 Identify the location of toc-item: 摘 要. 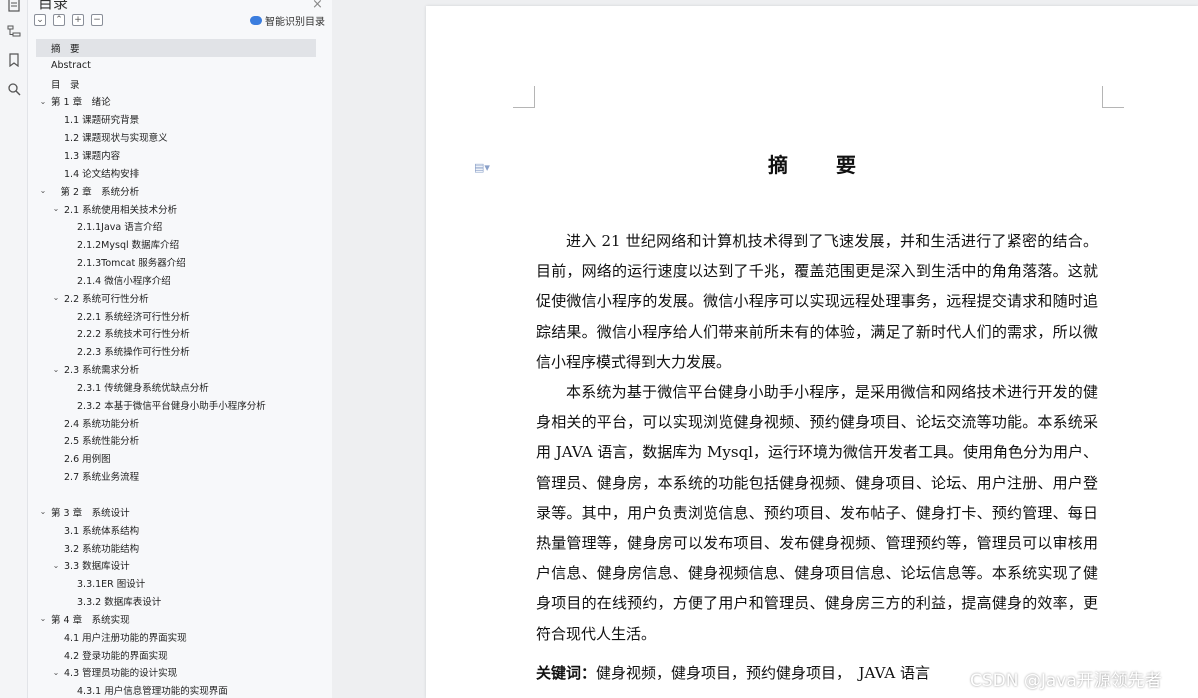
(176, 48).